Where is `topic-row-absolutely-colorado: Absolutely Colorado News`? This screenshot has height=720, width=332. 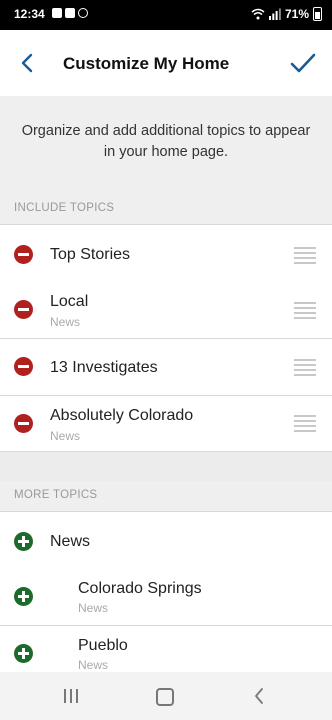 topic-row-absolutely-colorado: Absolutely Colorado News is located at coordinates (166, 424).